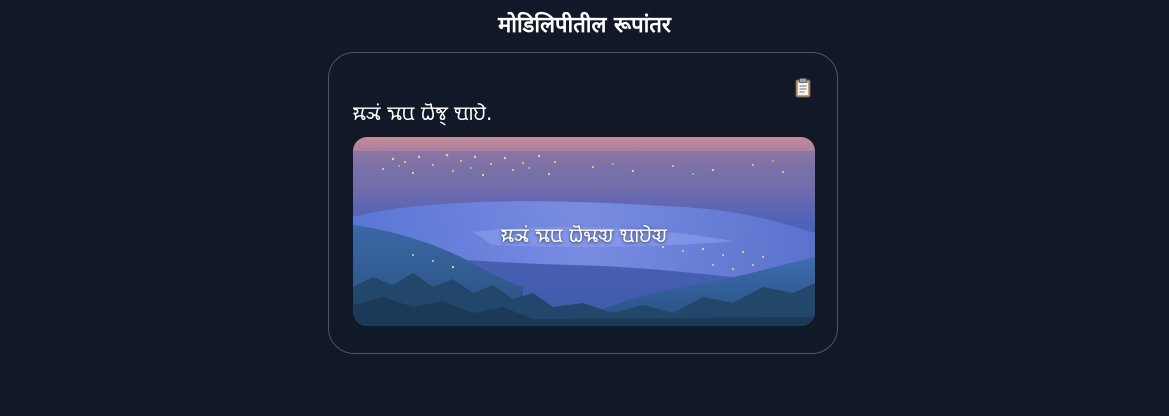 The width and height of the screenshot is (1169, 416). I want to click on converted-text: 𑘦𑘰𑘗𑘽 𑘡𑘰𑘪 𑘢𑘺𑘕𑘿 𑘁𑘰𑘮𑘹., so click(423, 113).